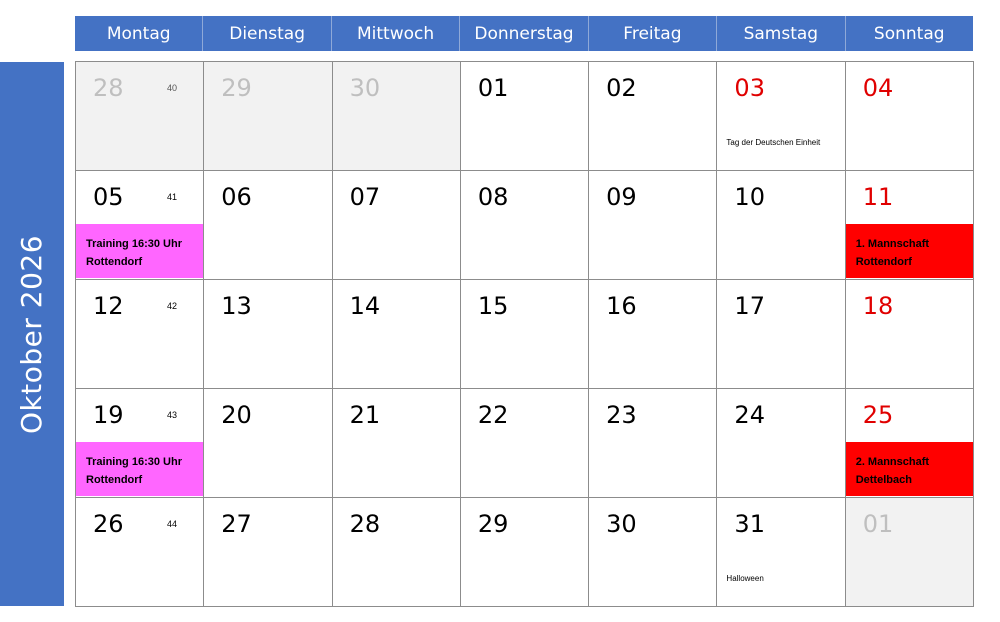 This screenshot has width=1000, height=622. Describe the element at coordinates (621, 88) in the screenshot. I see `day-number: 02` at that location.